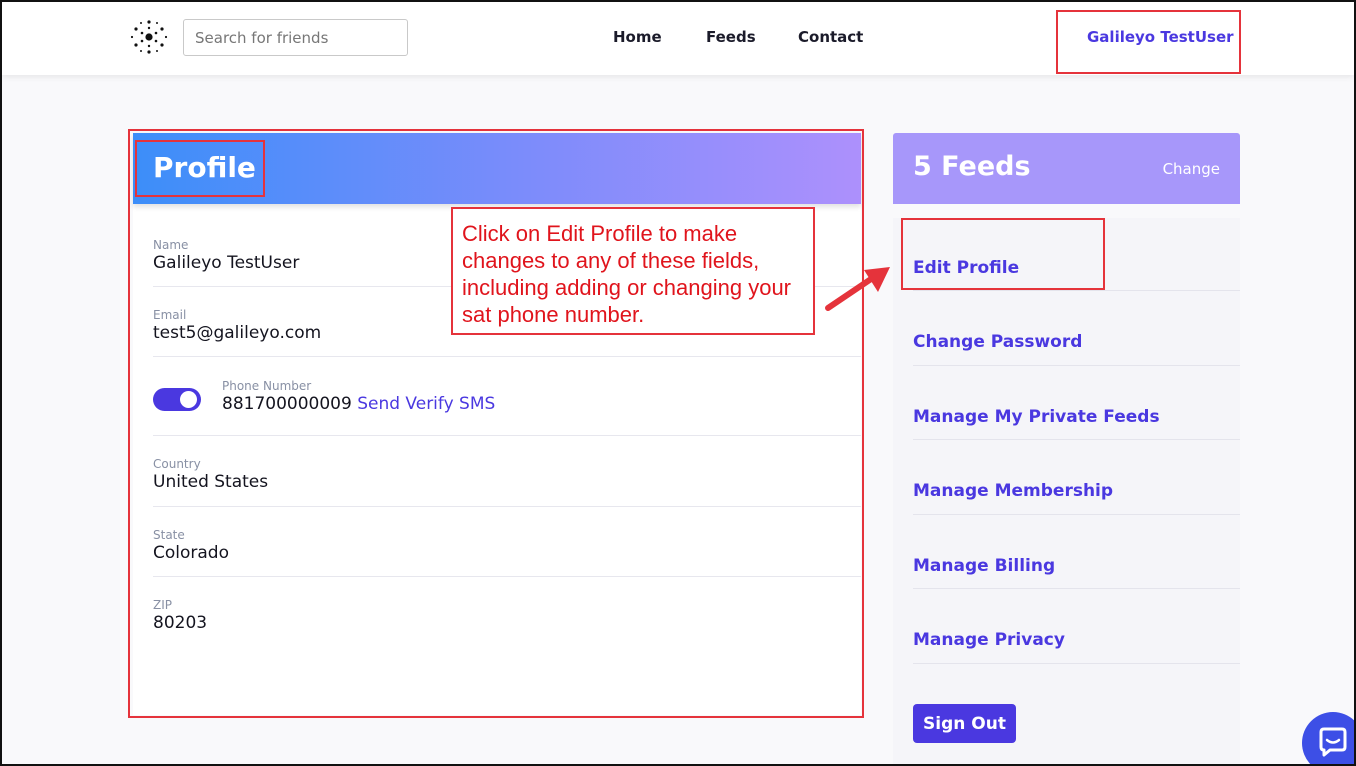 This screenshot has height=766, width=1356. What do you see at coordinates (997, 342) in the screenshot?
I see `menu-change-password: Change Password` at bounding box center [997, 342].